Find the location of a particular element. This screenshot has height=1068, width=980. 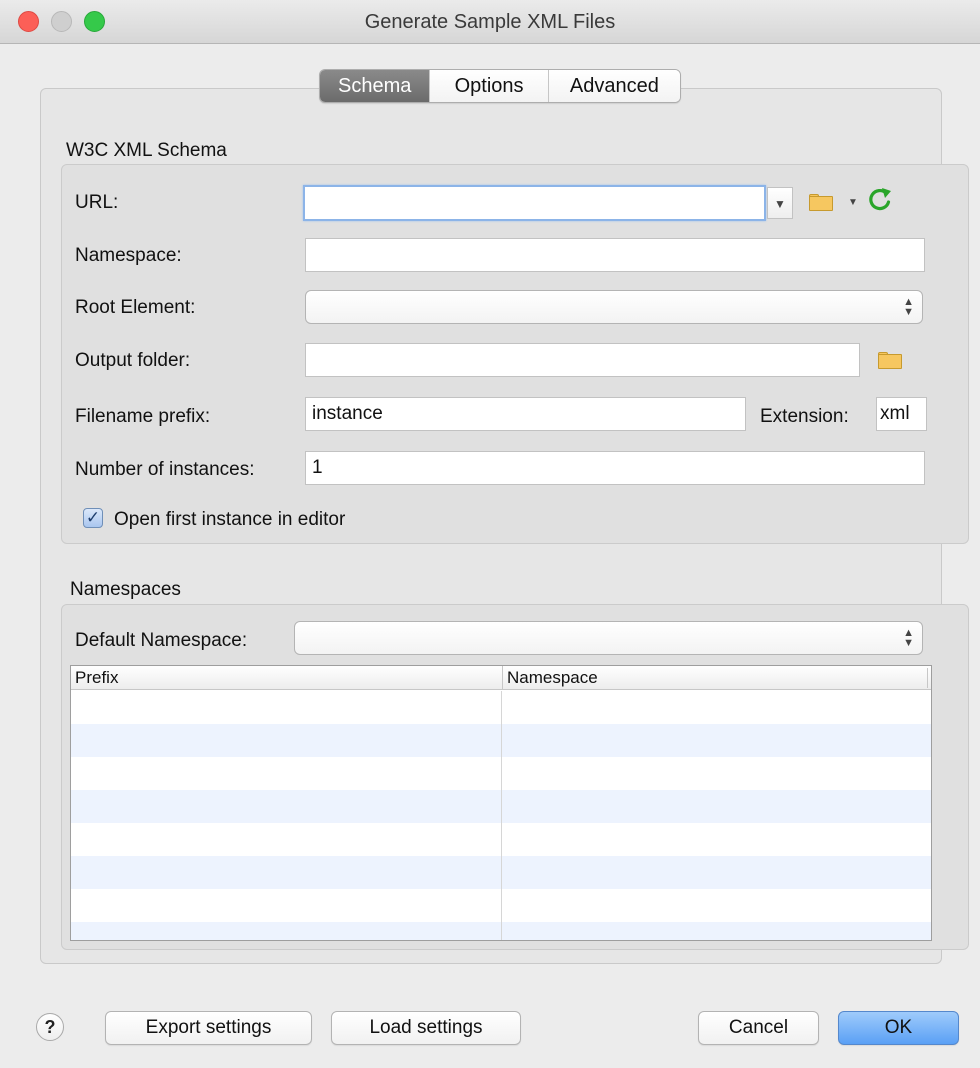

column-header-namespace: Namespace is located at coordinates (550, 678).